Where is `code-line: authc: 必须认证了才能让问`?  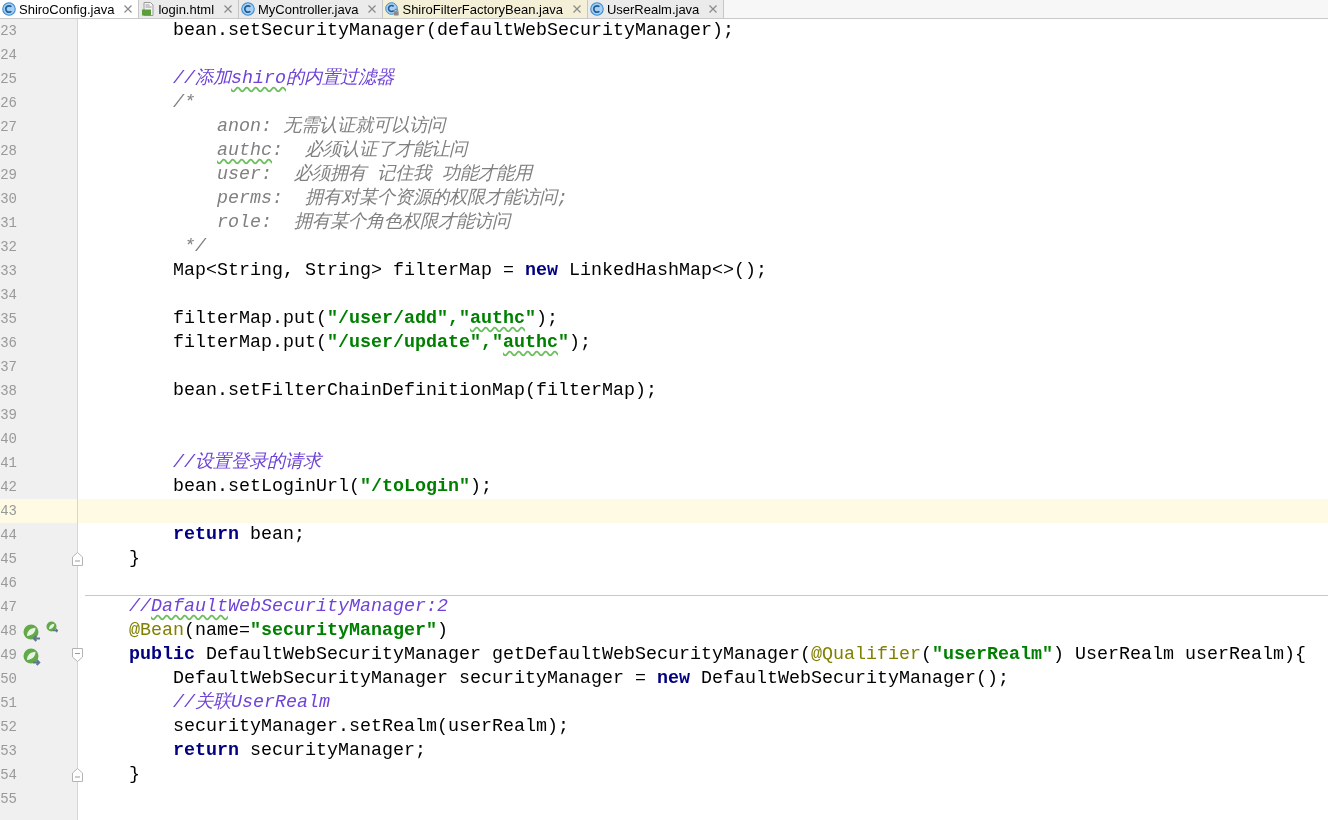
code-line: authc: 必须认证了才能让问 is located at coordinates (341, 151).